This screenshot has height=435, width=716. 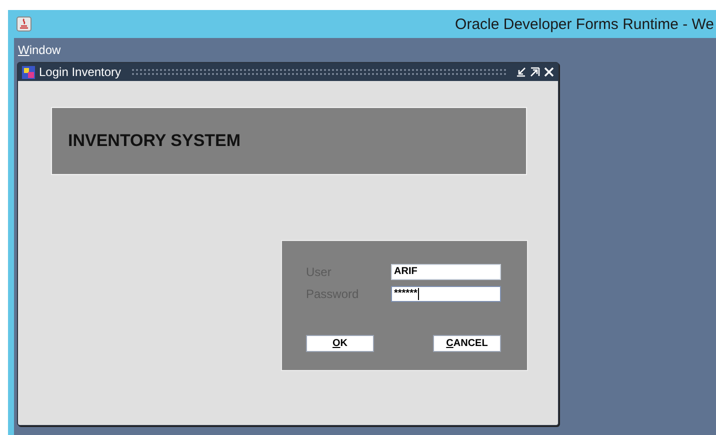 What do you see at coordinates (584, 24) in the screenshot?
I see `window-title: Oracle Developer Forms Runtime - We` at bounding box center [584, 24].